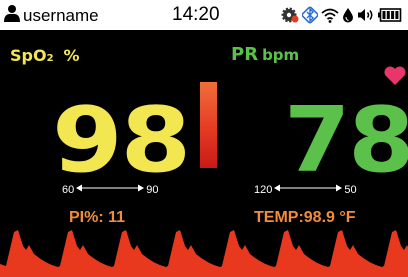  Describe the element at coordinates (152, 189) in the screenshot. I see `spo2-limit-high: 90` at that location.